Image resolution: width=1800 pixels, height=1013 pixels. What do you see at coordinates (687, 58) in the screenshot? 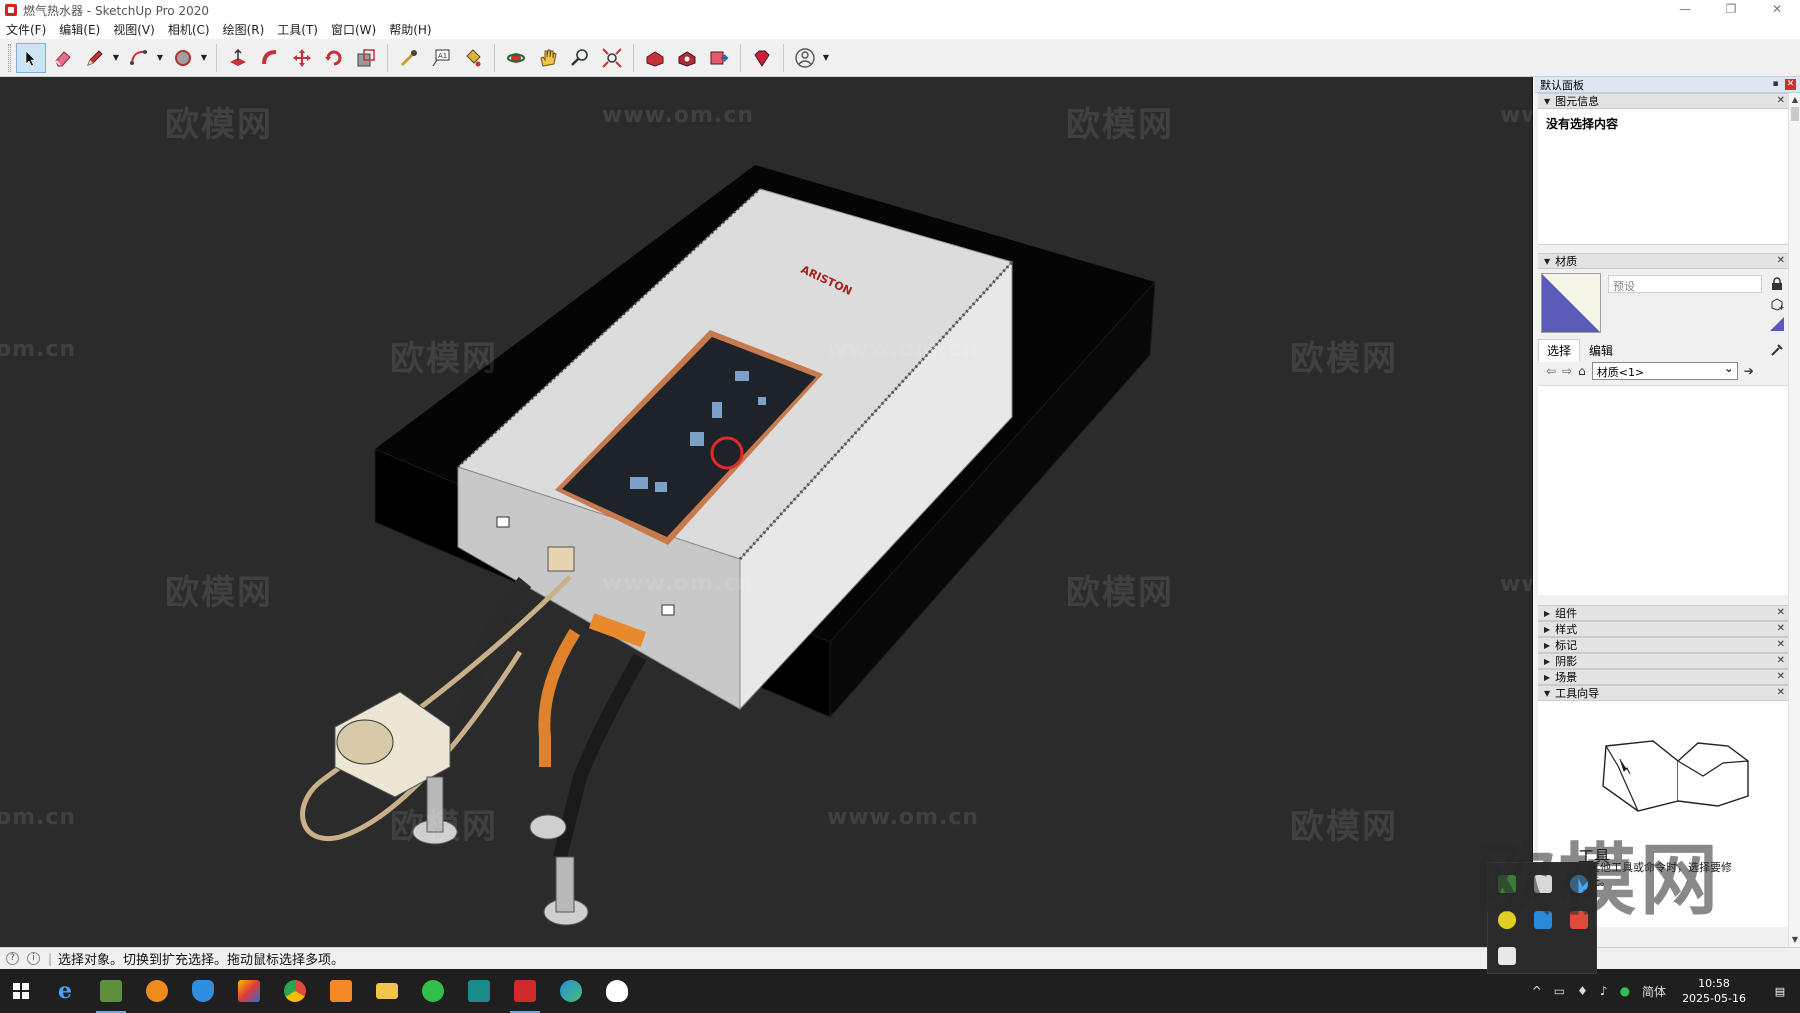
I see `extension-warehouse-button` at bounding box center [687, 58].